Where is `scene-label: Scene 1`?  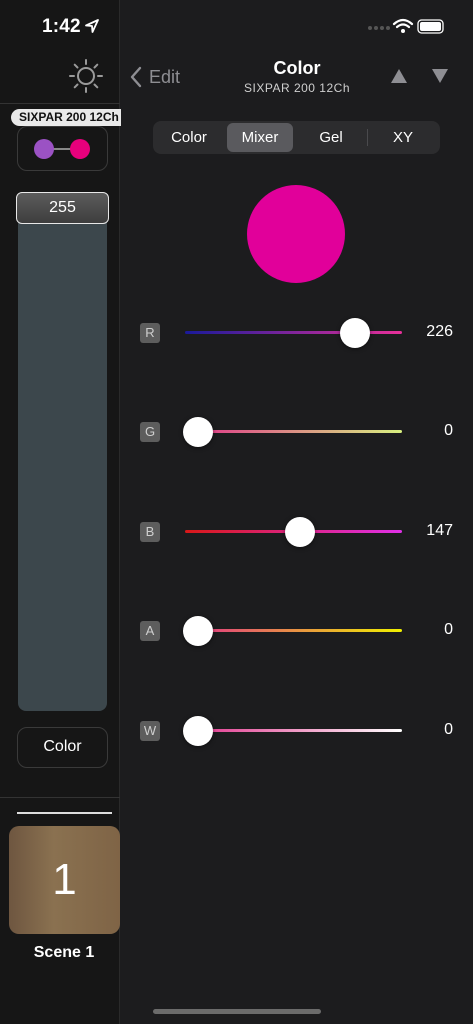 scene-label: Scene 1 is located at coordinates (64, 952).